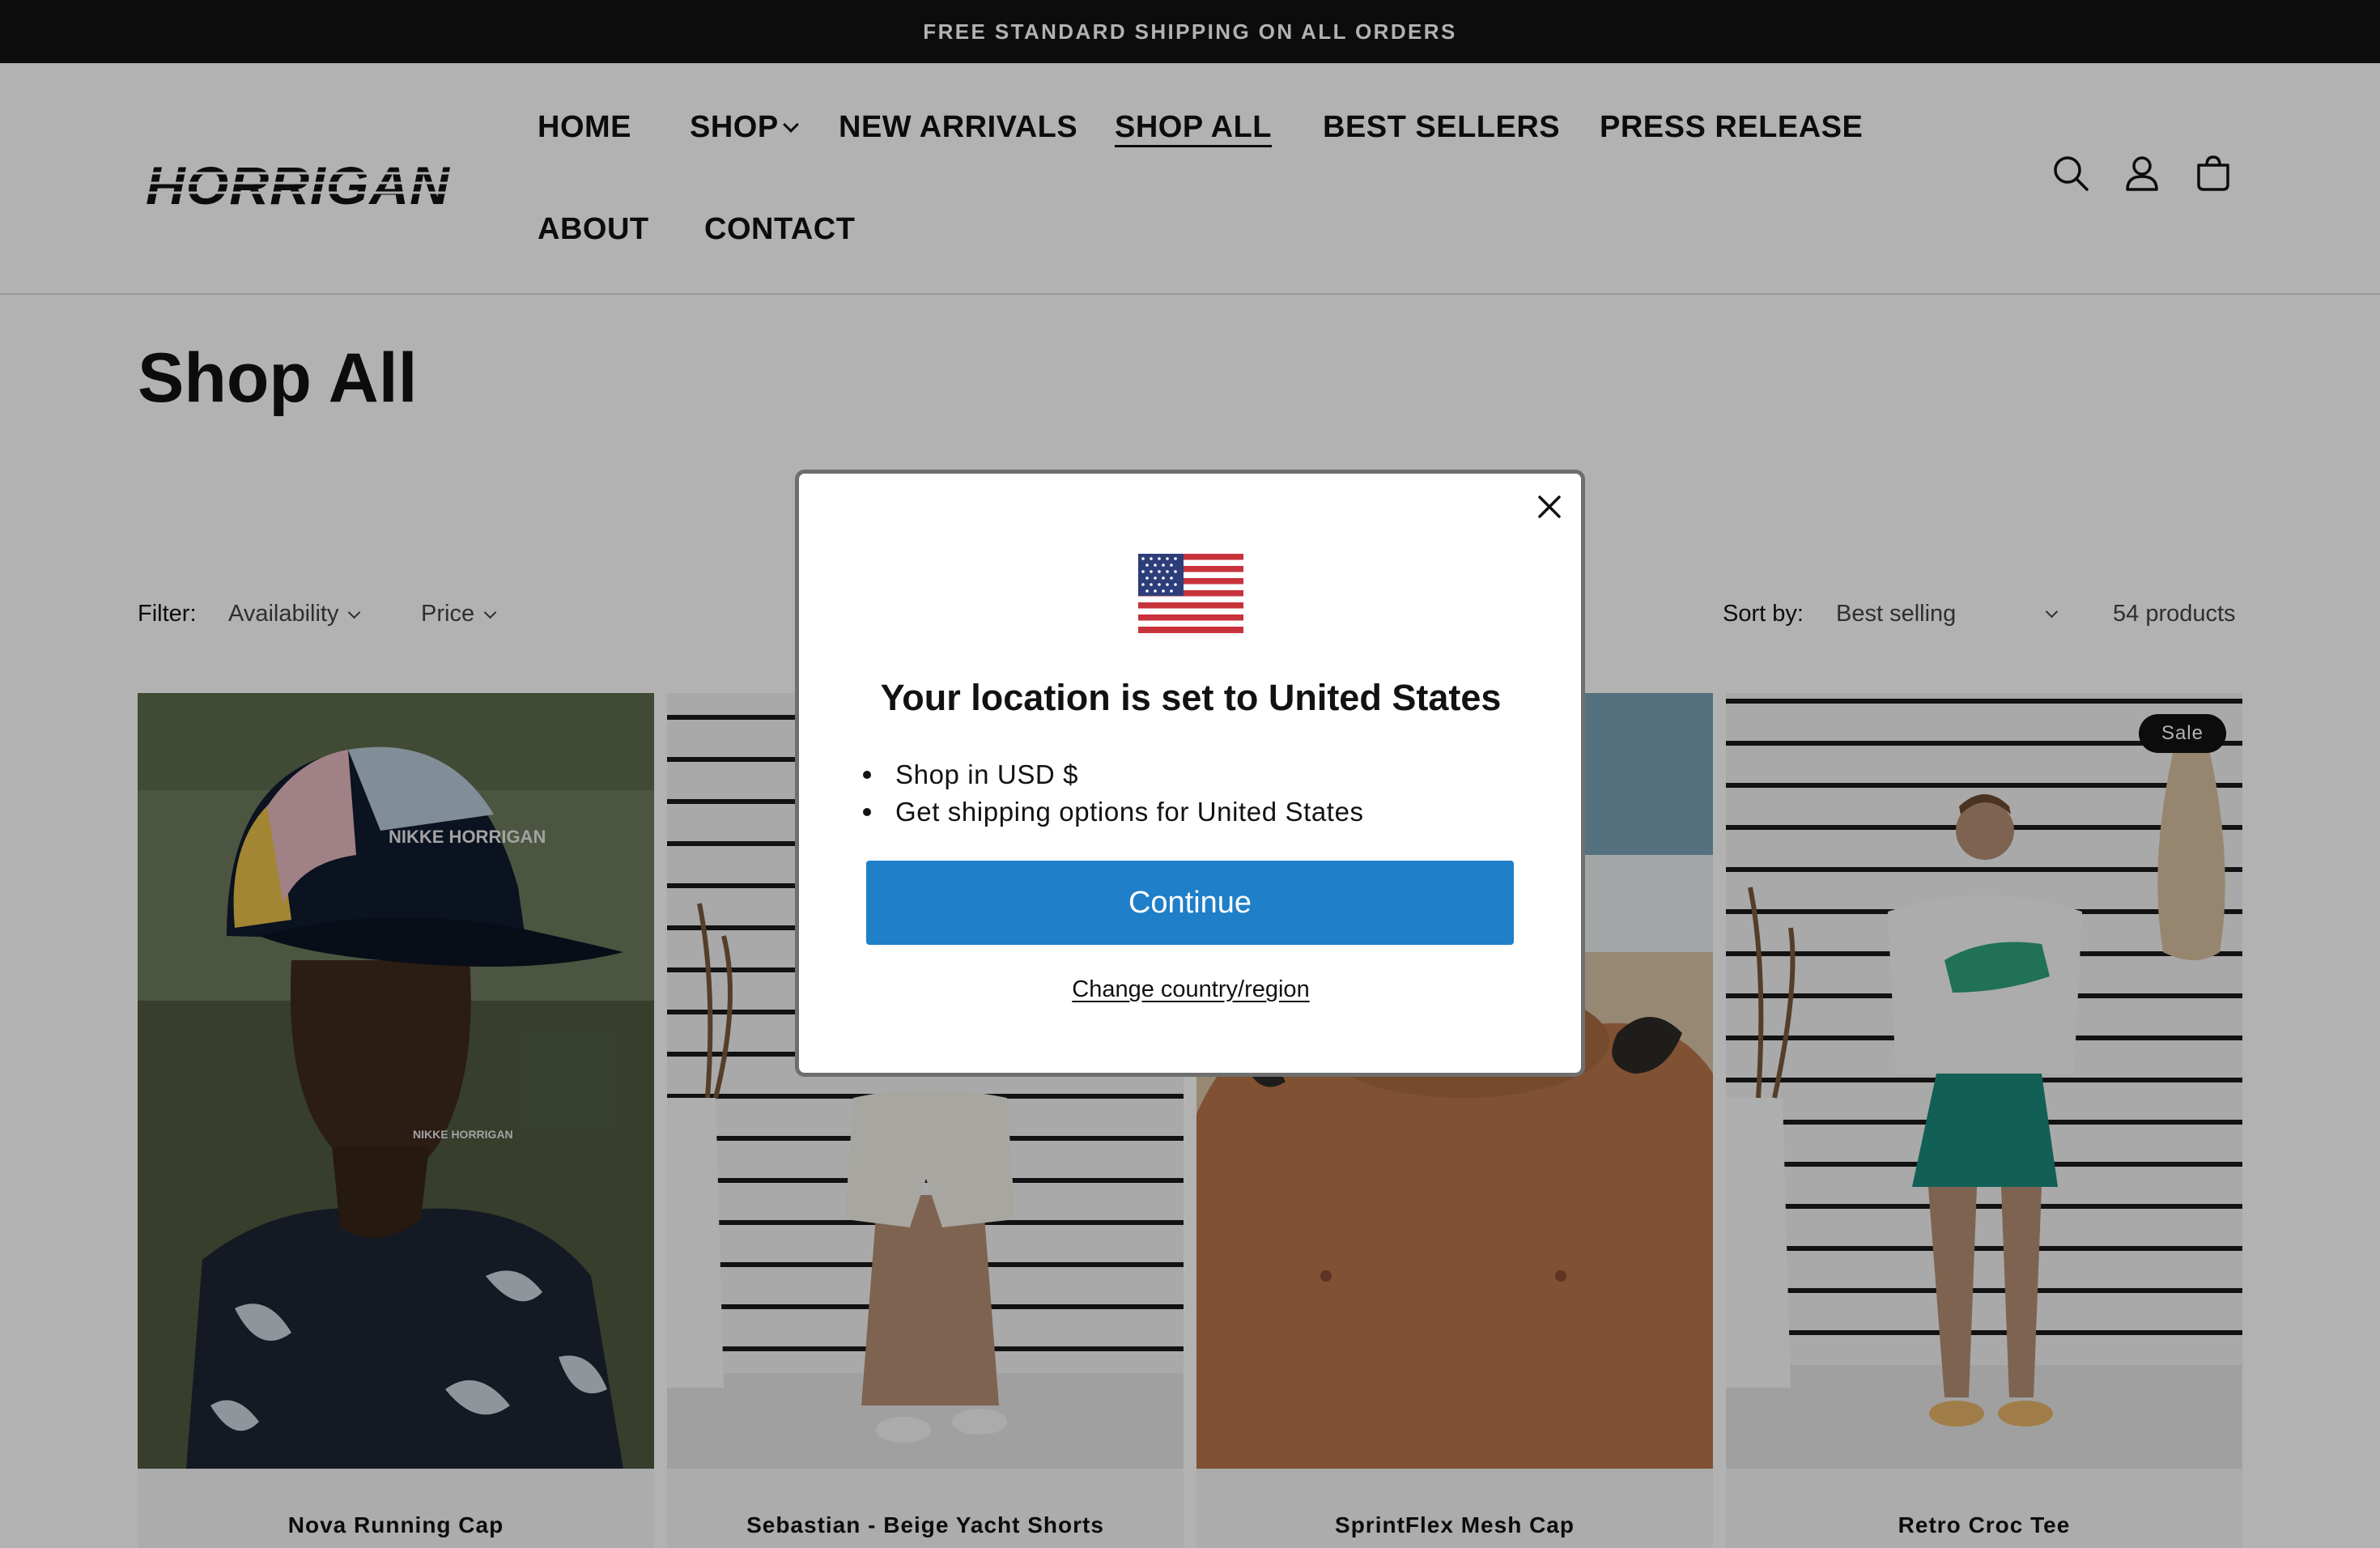 The height and width of the screenshot is (1548, 2380). Describe the element at coordinates (1190, 903) in the screenshot. I see `continue-button: Continue` at that location.